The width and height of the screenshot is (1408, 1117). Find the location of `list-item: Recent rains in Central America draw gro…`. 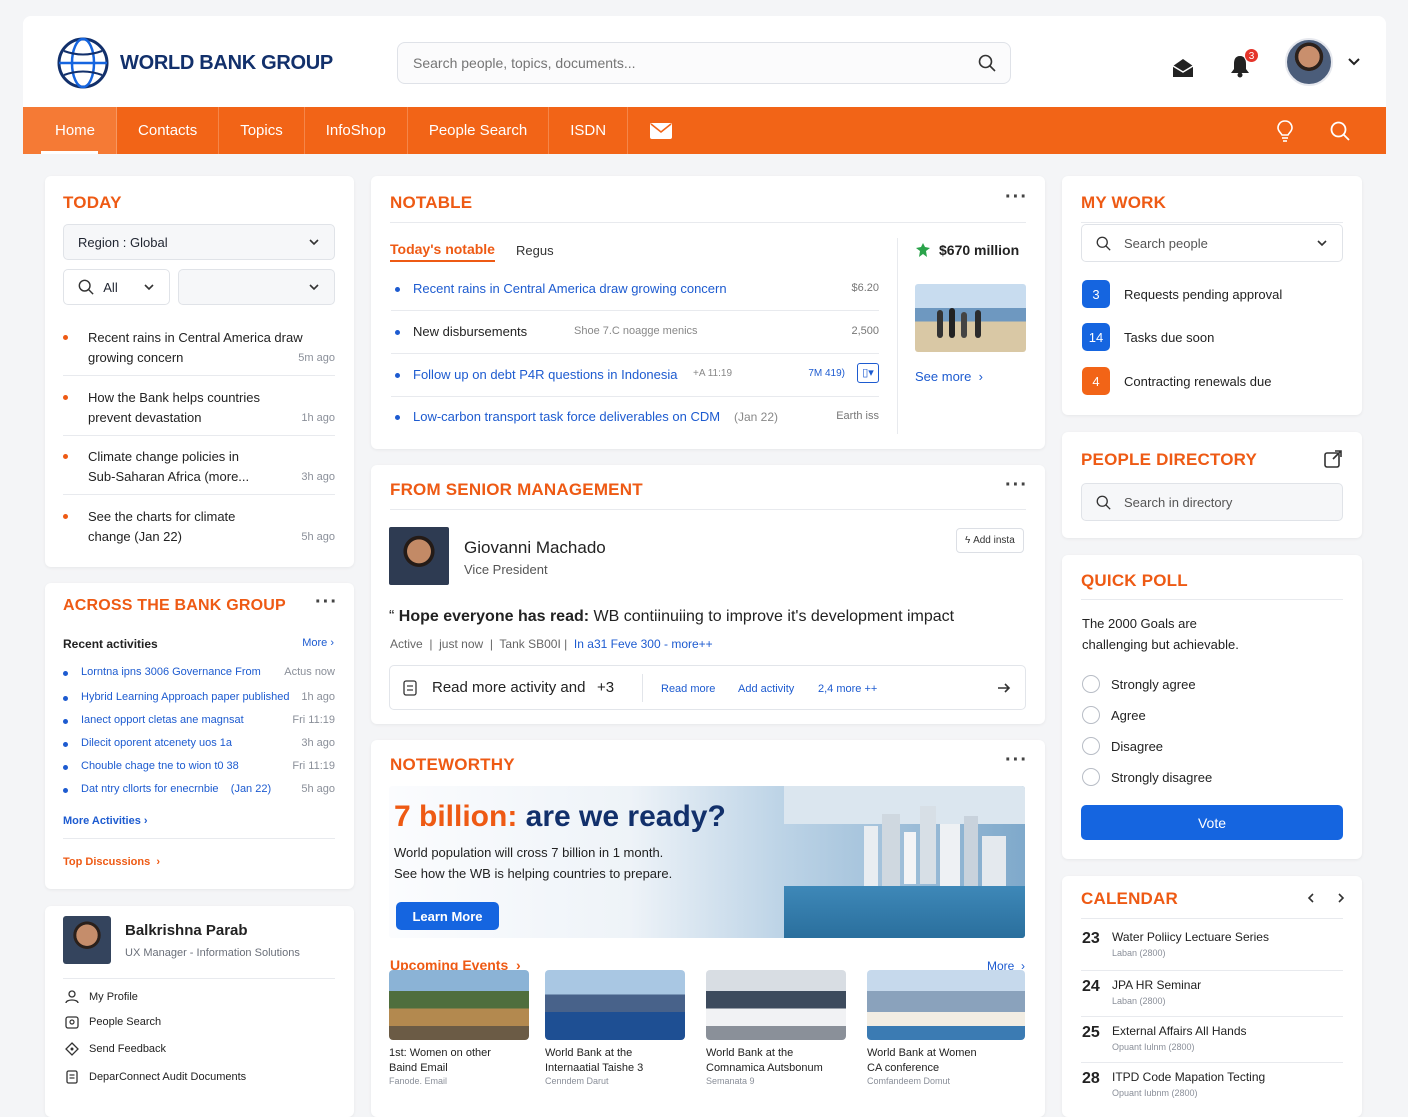

list-item: Recent rains in Central America draw gro… is located at coordinates (199, 348).